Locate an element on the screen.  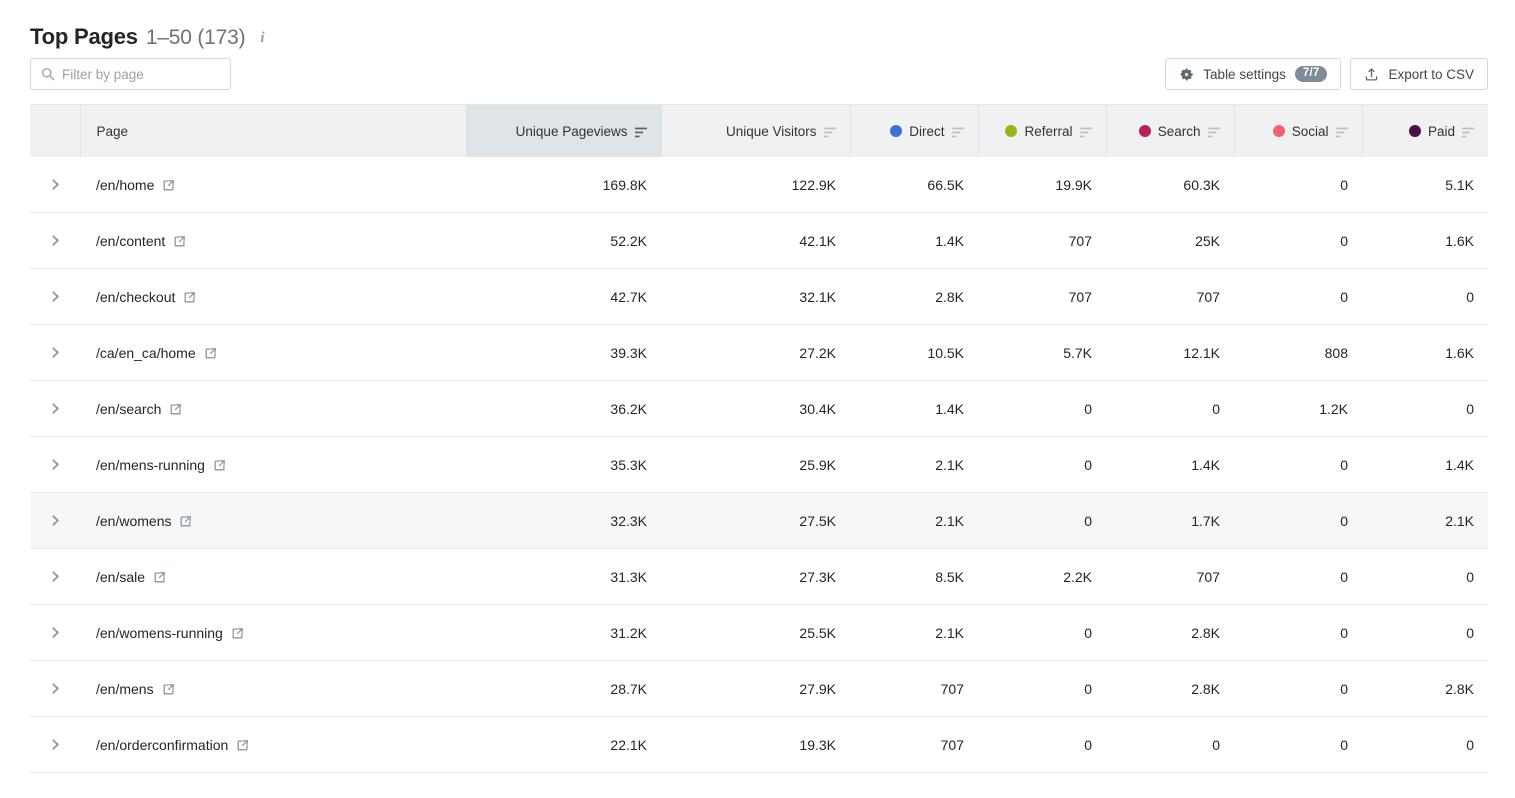
column-header-search: Search is located at coordinates (1170, 131).